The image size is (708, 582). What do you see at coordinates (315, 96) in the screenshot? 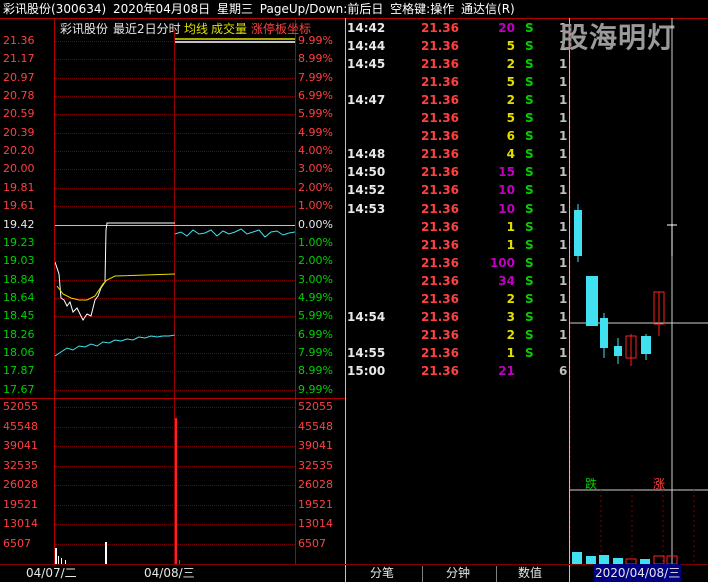
I see `percent-tick: 6.99%` at bounding box center [315, 96].